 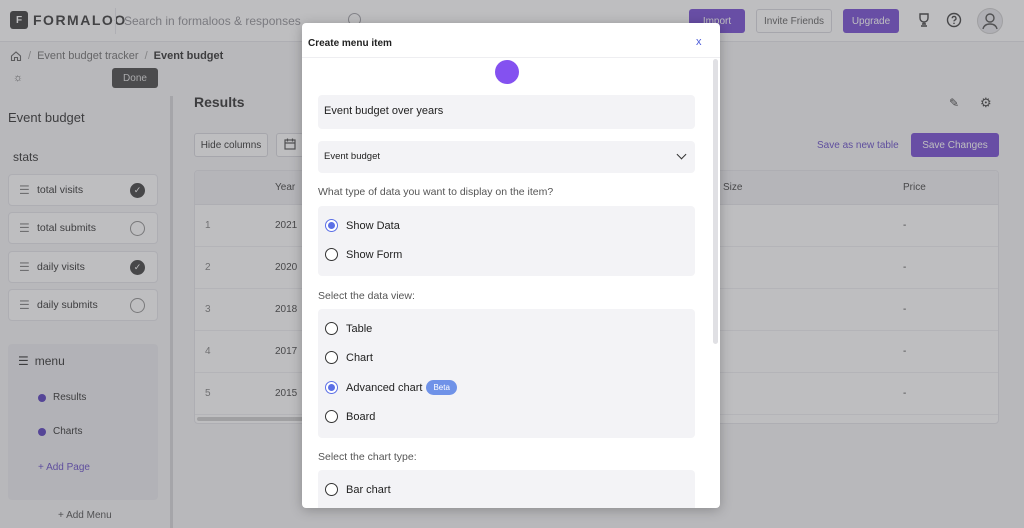 I want to click on dialog-title: Create menu item, so click(x=350, y=43).